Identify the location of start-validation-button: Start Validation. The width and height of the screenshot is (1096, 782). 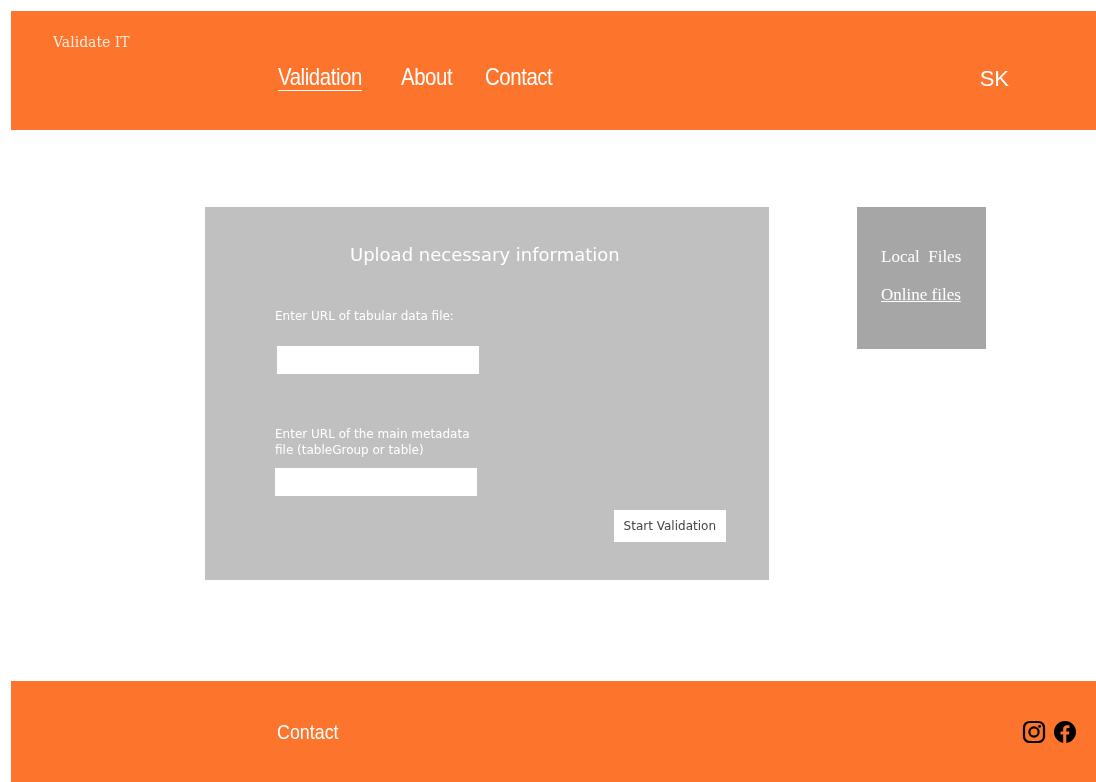
(669, 526).